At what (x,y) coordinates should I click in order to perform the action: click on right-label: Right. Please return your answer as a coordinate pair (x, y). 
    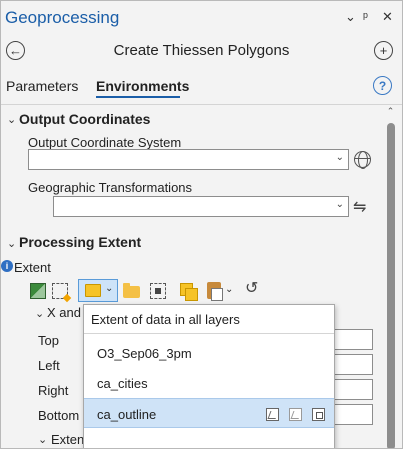
    Looking at the image, I should click on (53, 390).